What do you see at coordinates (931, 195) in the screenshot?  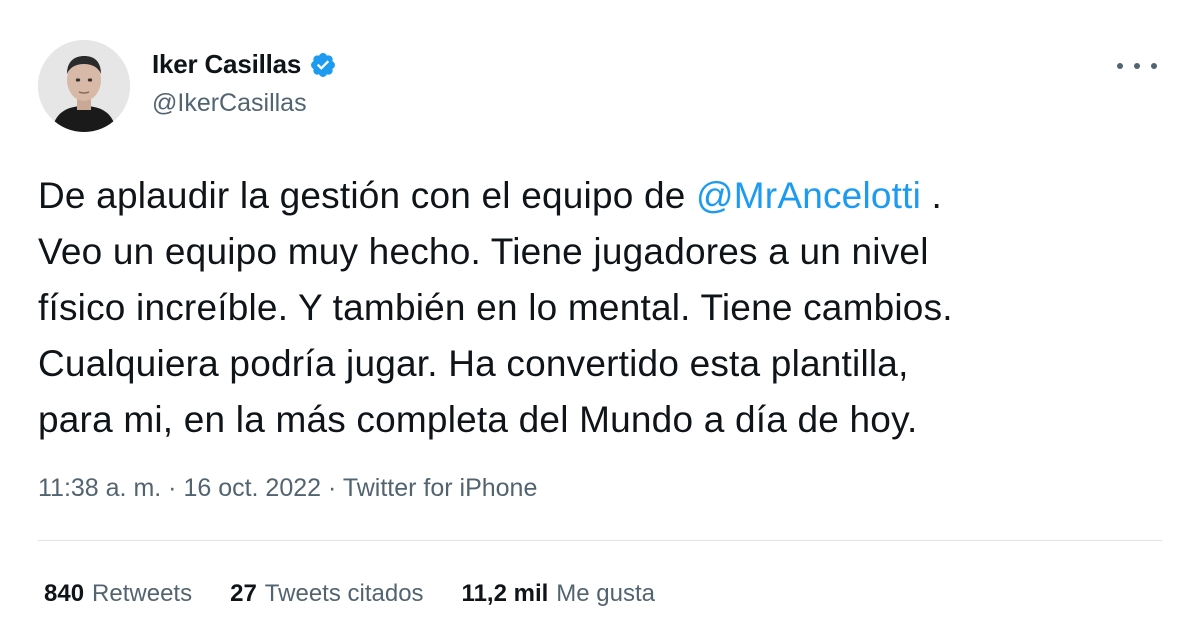 I see `tweet-line-text: .` at bounding box center [931, 195].